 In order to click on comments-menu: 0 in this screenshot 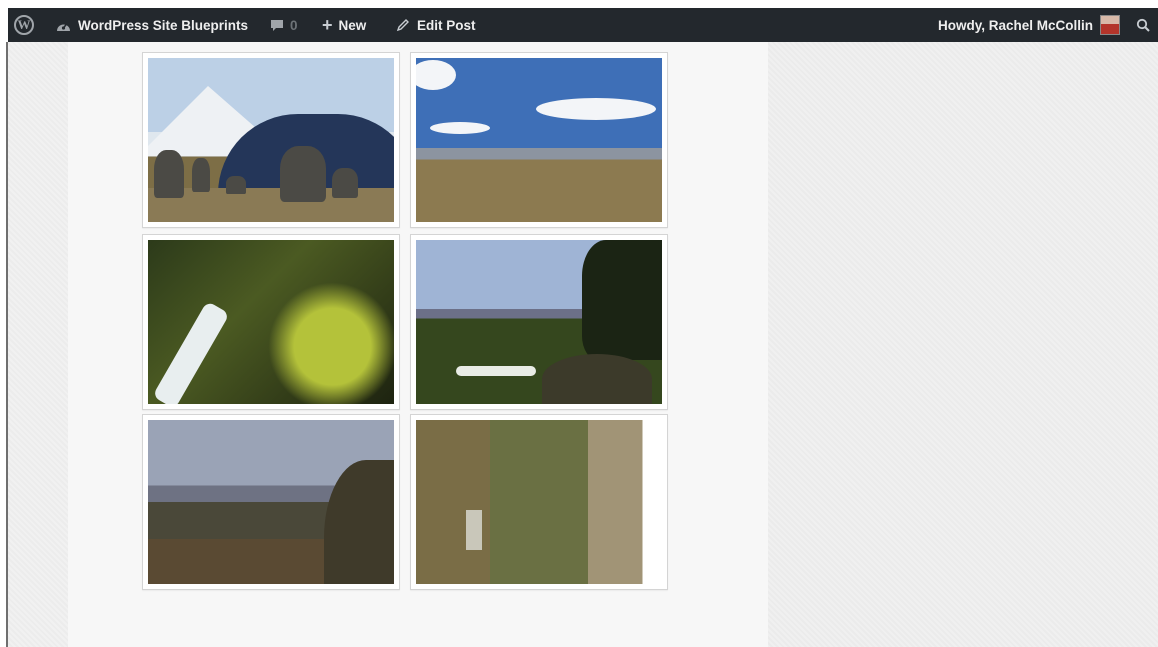, I will do `click(284, 25)`.